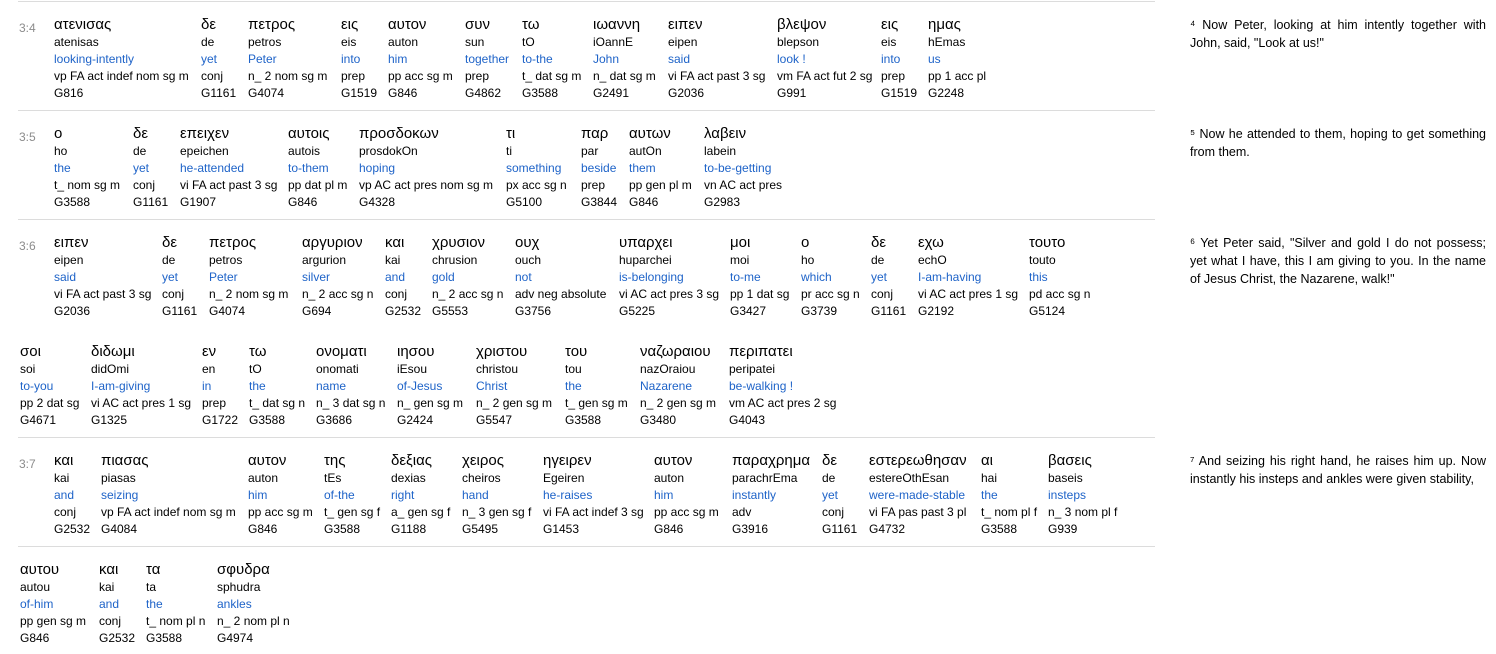 The height and width of the screenshot is (654, 1496). Describe the element at coordinates (407, 24) in the screenshot. I see `greek-word: αυτον` at that location.